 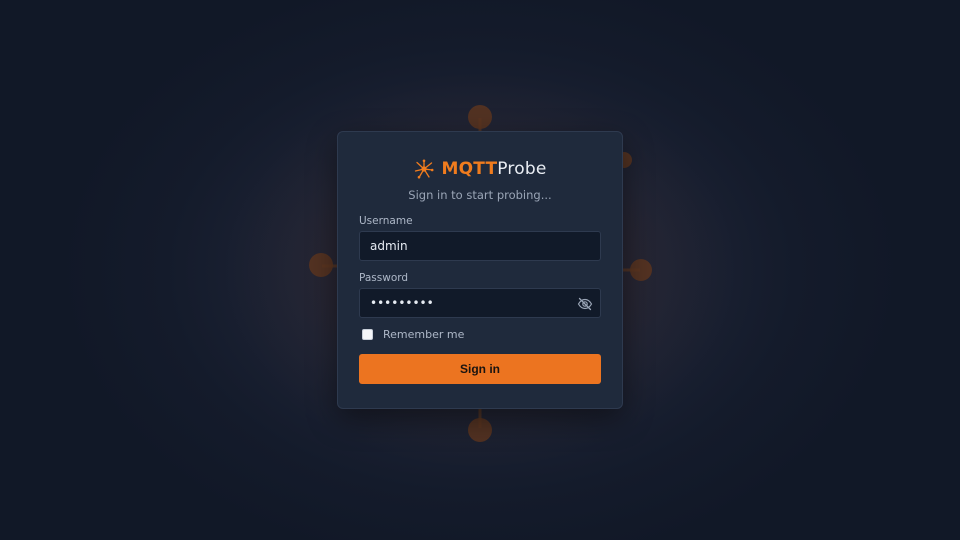 What do you see at coordinates (386, 221) in the screenshot?
I see `username-label: Username` at bounding box center [386, 221].